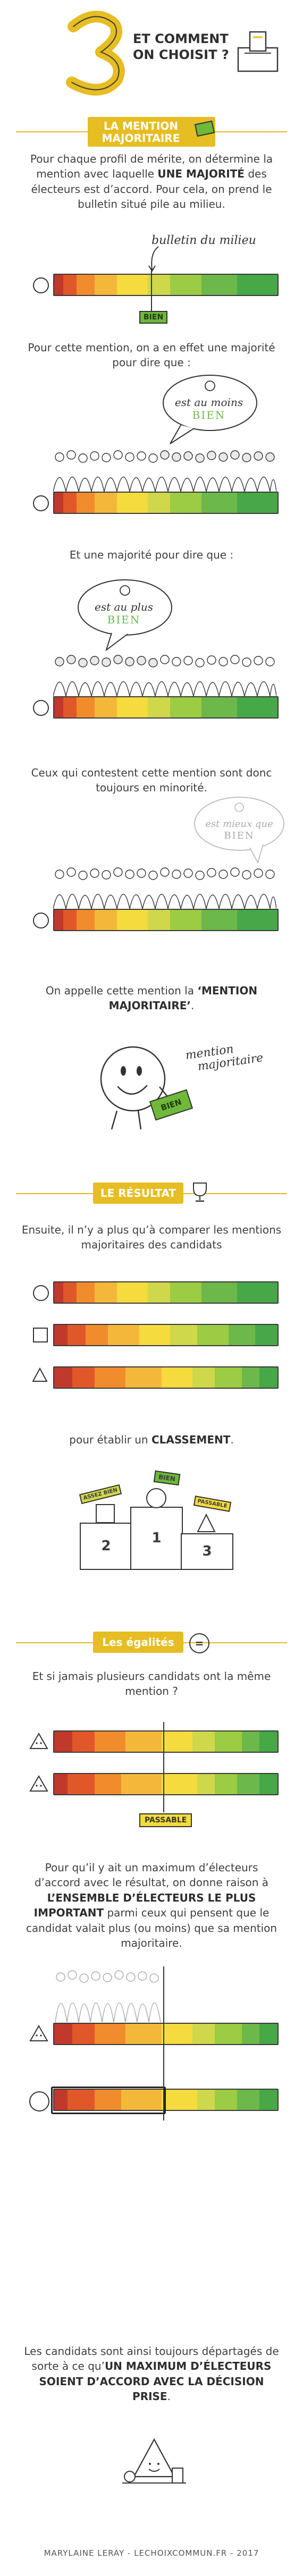  Describe the element at coordinates (204, 241) in the screenshot. I see `middle-ballot-label: bulletin du milieu` at that location.